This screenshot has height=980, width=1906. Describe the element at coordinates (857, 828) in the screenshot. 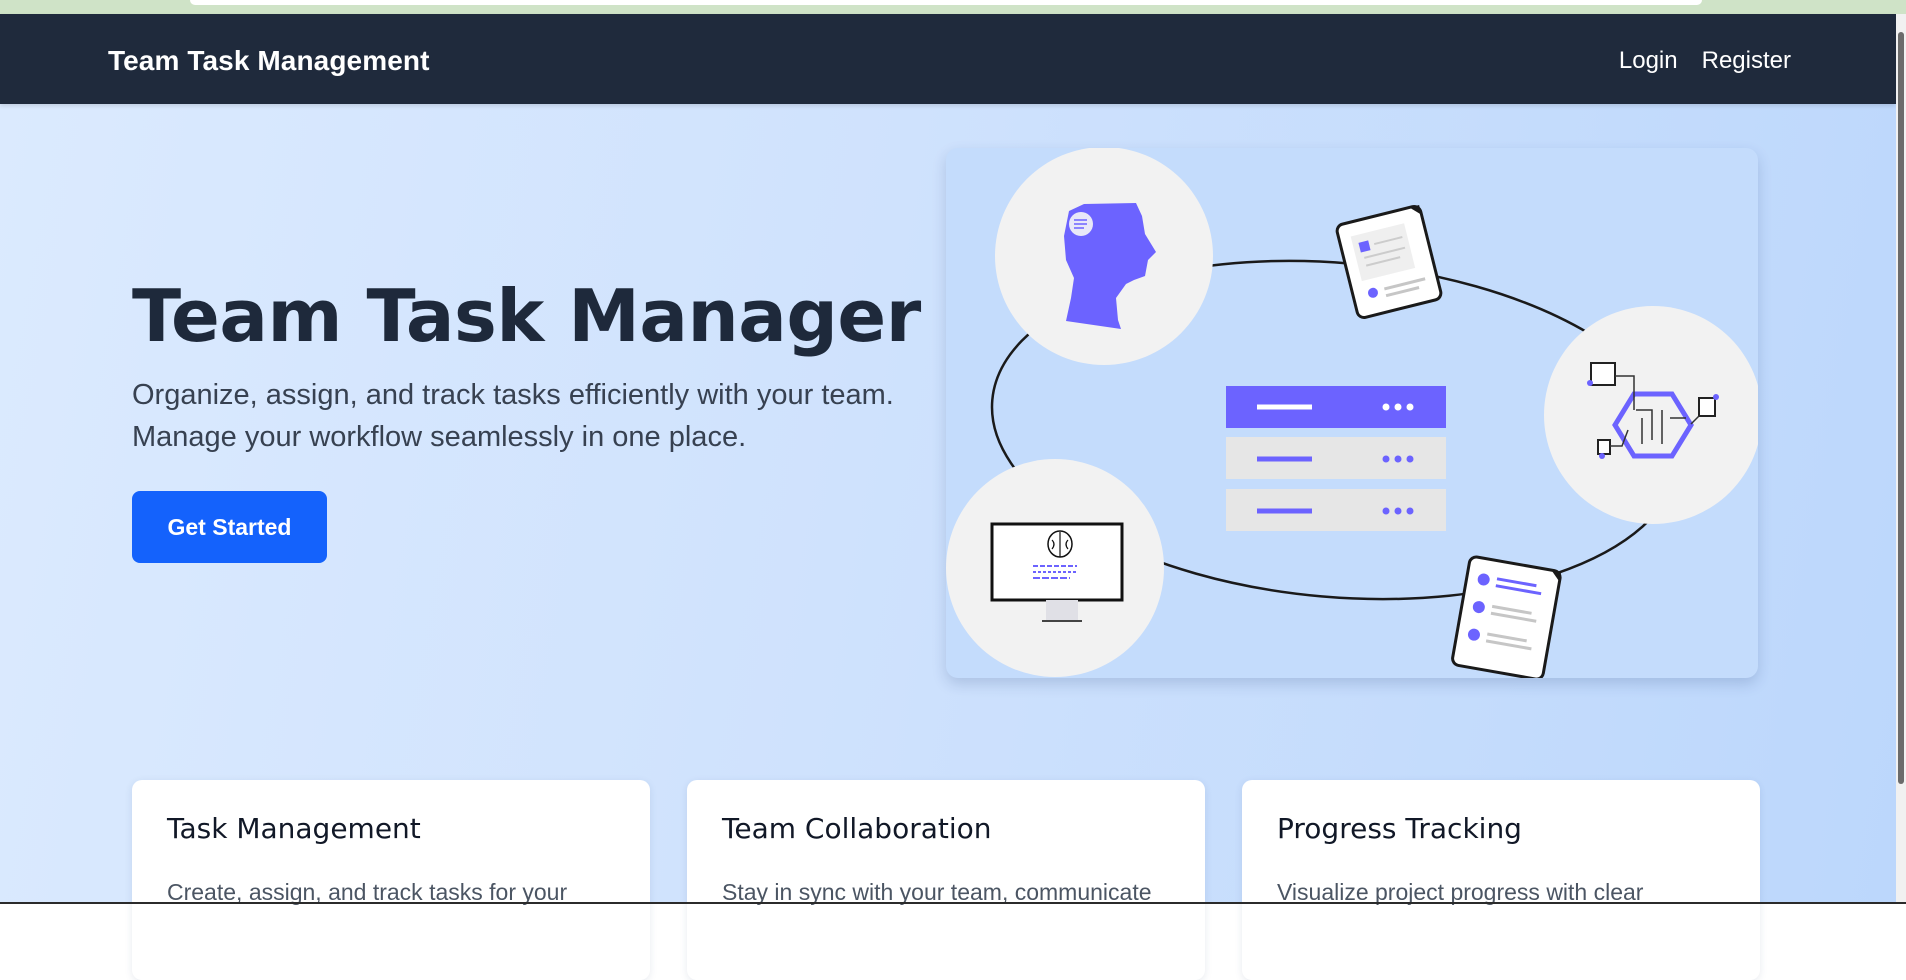

I see `feature-title: Team Collaboration` at that location.